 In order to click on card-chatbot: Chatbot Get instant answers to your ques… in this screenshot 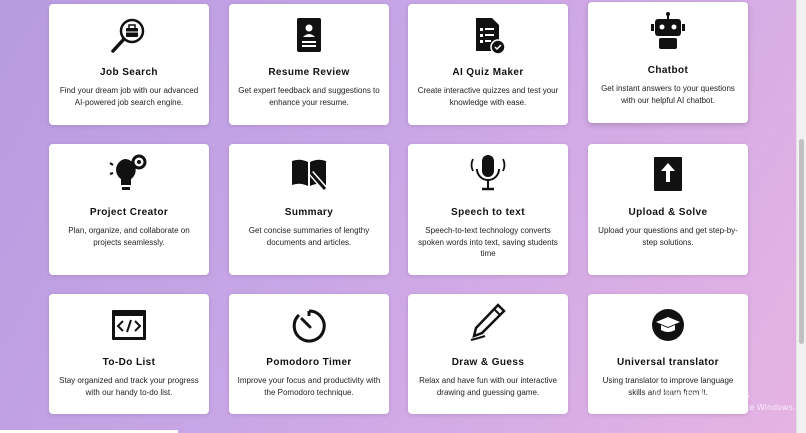, I will do `click(668, 62)`.